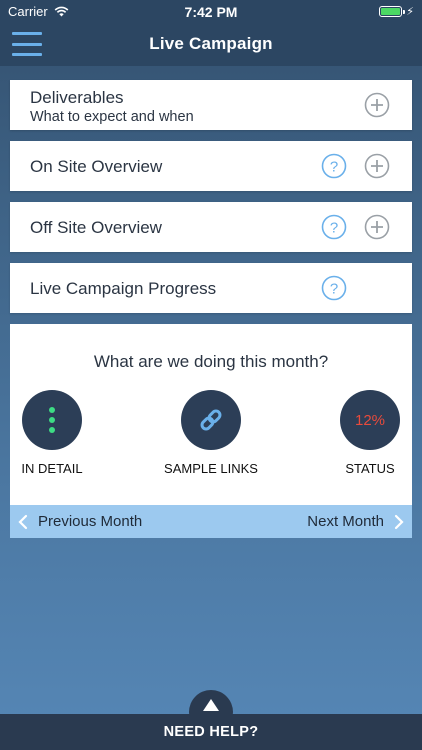  I want to click on in-detail-label: IN DETAIL, so click(52, 468).